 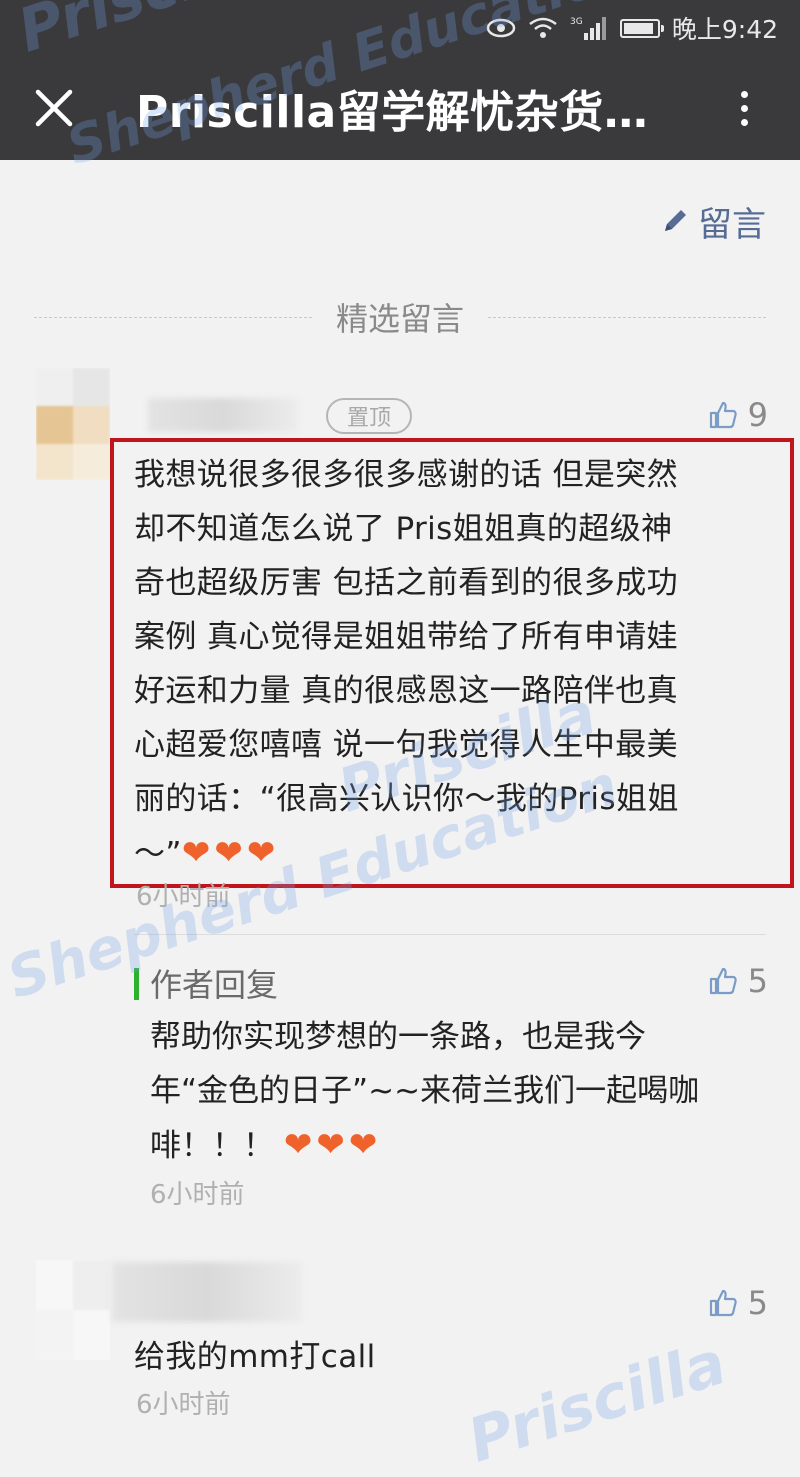 What do you see at coordinates (501, 28) in the screenshot?
I see `eye-icon` at bounding box center [501, 28].